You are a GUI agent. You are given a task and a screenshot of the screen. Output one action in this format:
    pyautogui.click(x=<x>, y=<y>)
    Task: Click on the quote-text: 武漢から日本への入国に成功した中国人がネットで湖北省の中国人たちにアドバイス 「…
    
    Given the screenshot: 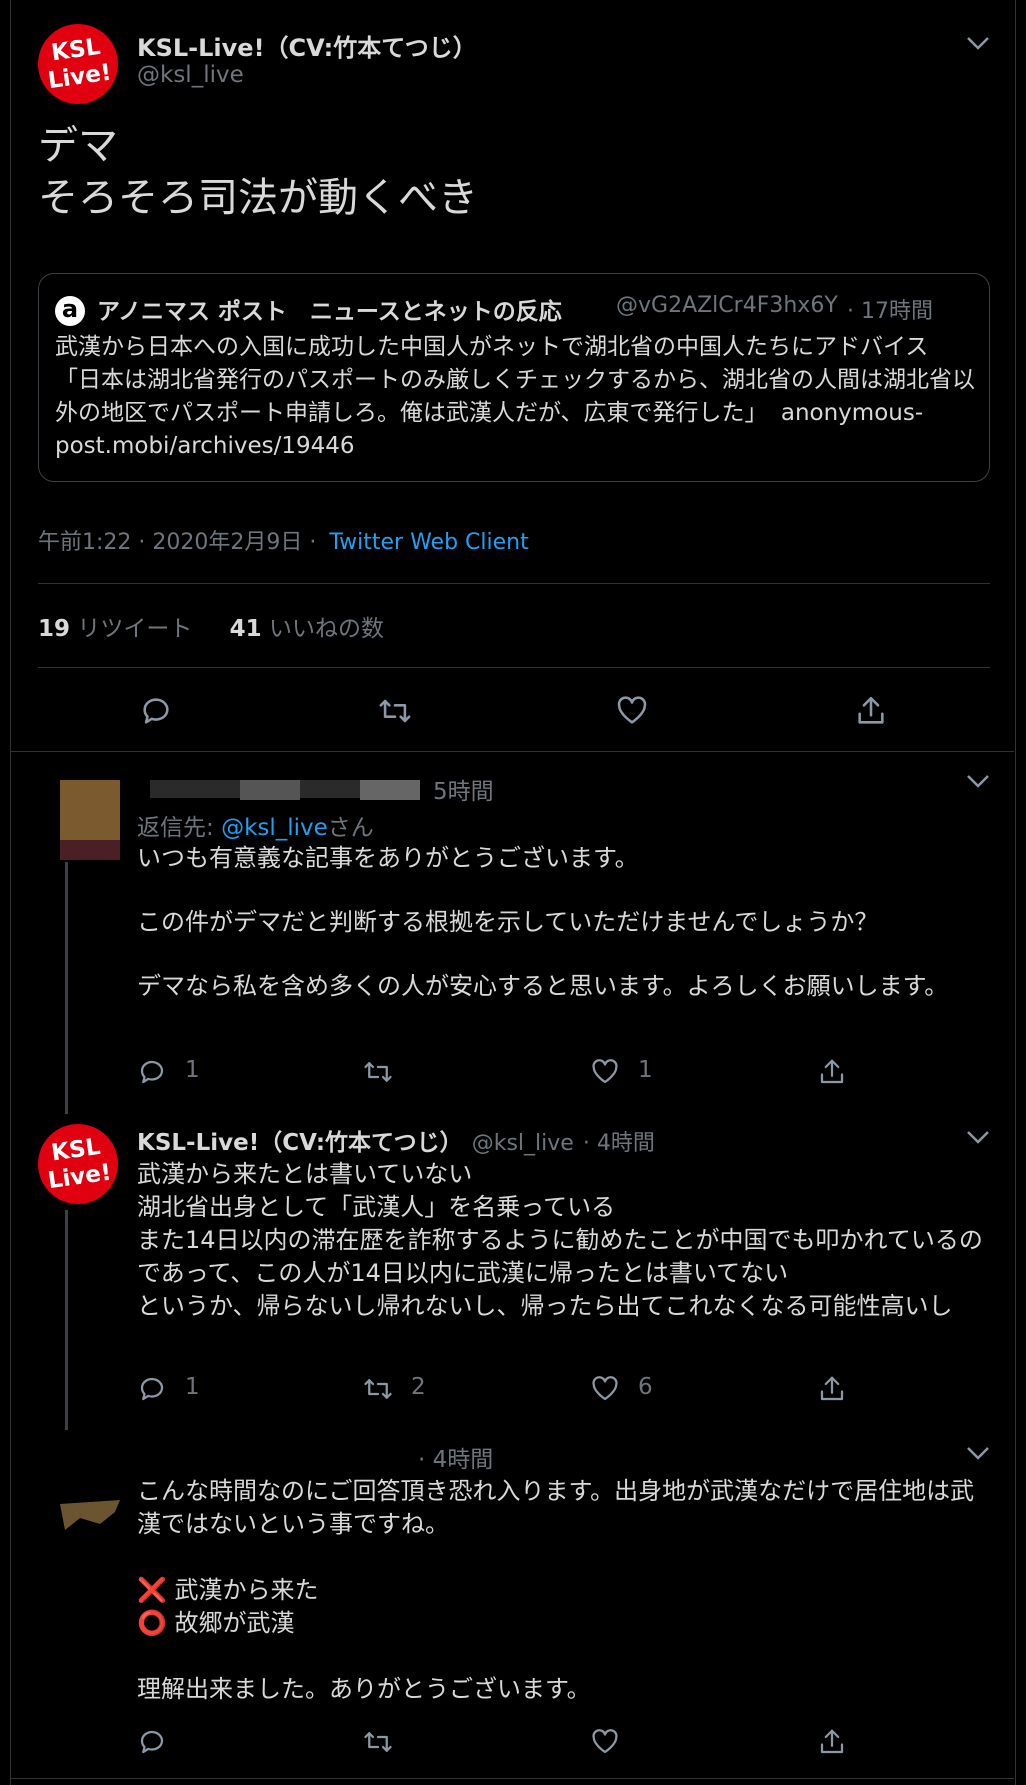 What is the action you would take?
    pyautogui.click(x=515, y=397)
    